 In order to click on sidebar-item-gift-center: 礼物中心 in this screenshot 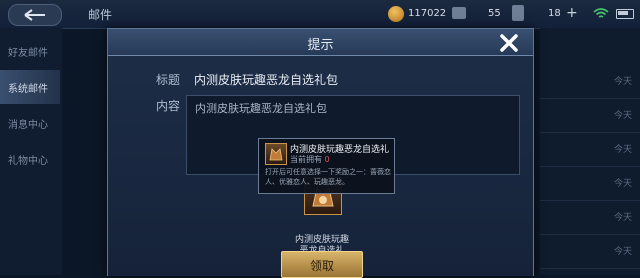, I will do `click(30, 159)`.